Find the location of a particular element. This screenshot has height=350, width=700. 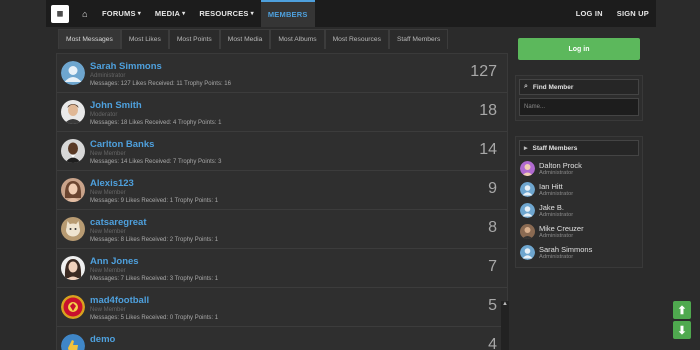

message-count: 4 is located at coordinates (492, 343).